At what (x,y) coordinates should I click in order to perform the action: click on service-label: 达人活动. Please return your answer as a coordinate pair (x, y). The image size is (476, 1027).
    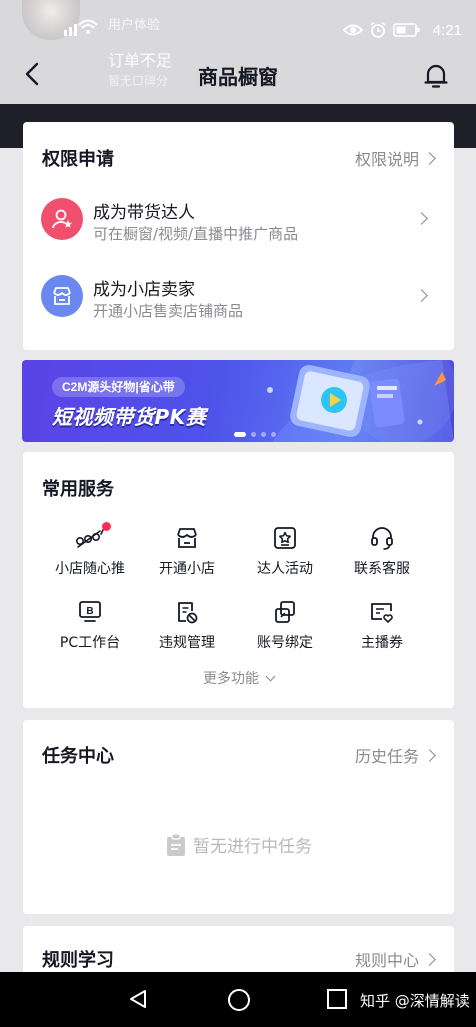
    Looking at the image, I should click on (285, 569).